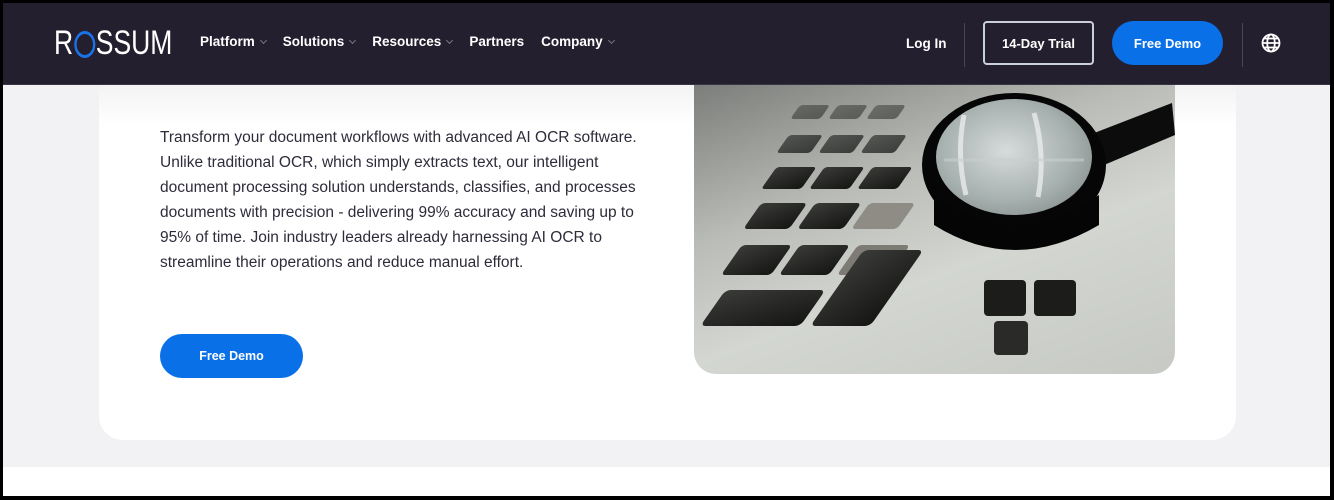 Image resolution: width=1334 pixels, height=500 pixels. What do you see at coordinates (572, 41) in the screenshot?
I see `nav-item-label: Company` at bounding box center [572, 41].